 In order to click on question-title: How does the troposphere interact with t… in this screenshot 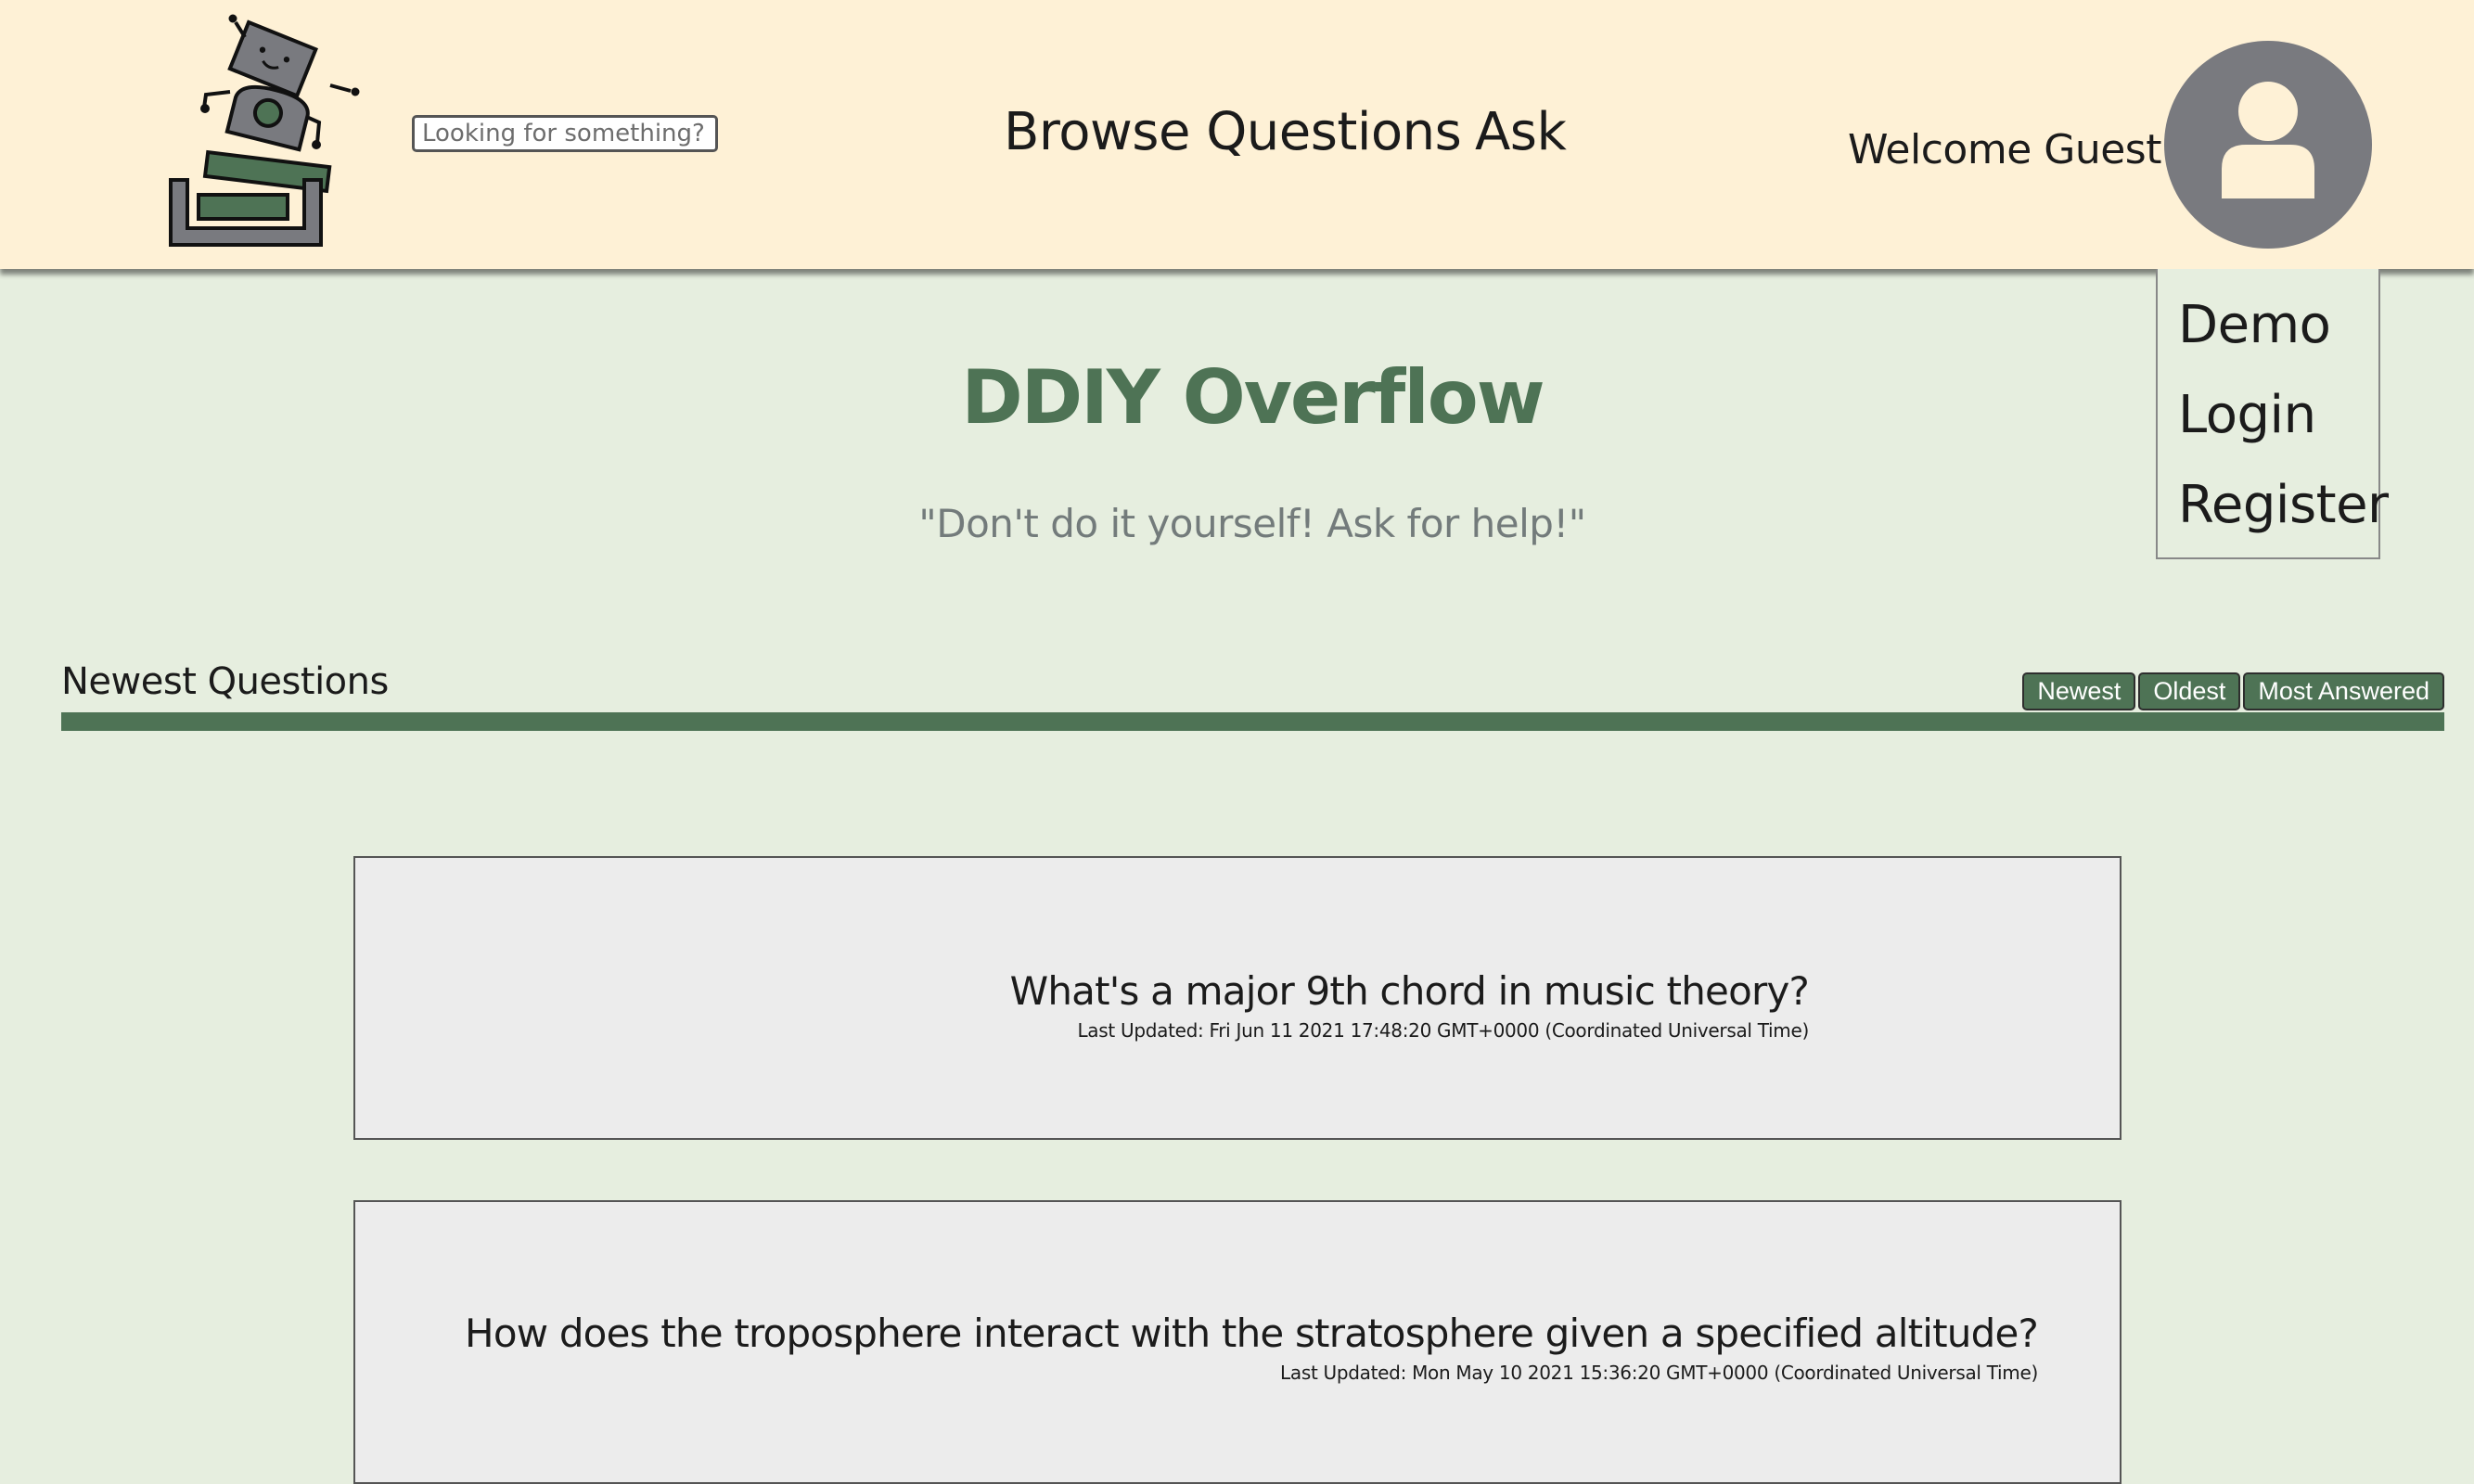, I will do `click(1252, 1334)`.